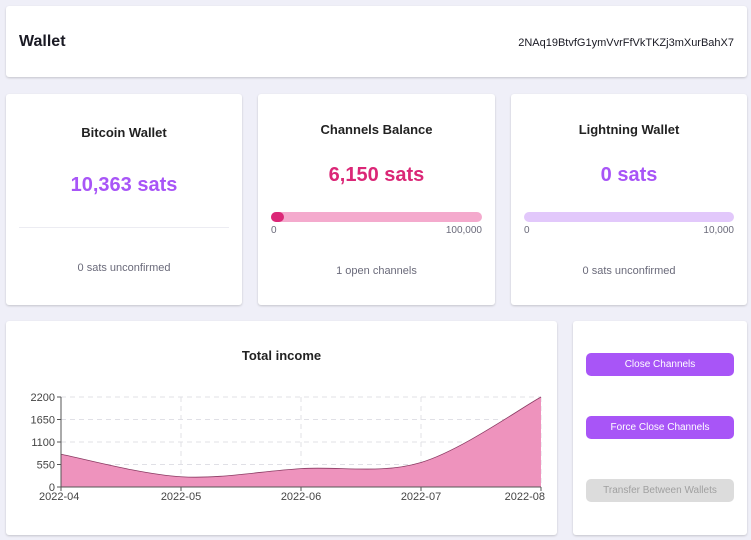 This screenshot has height=540, width=751. Describe the element at coordinates (376, 271) in the screenshot. I see `open-channels-count: 1 open channels` at that location.